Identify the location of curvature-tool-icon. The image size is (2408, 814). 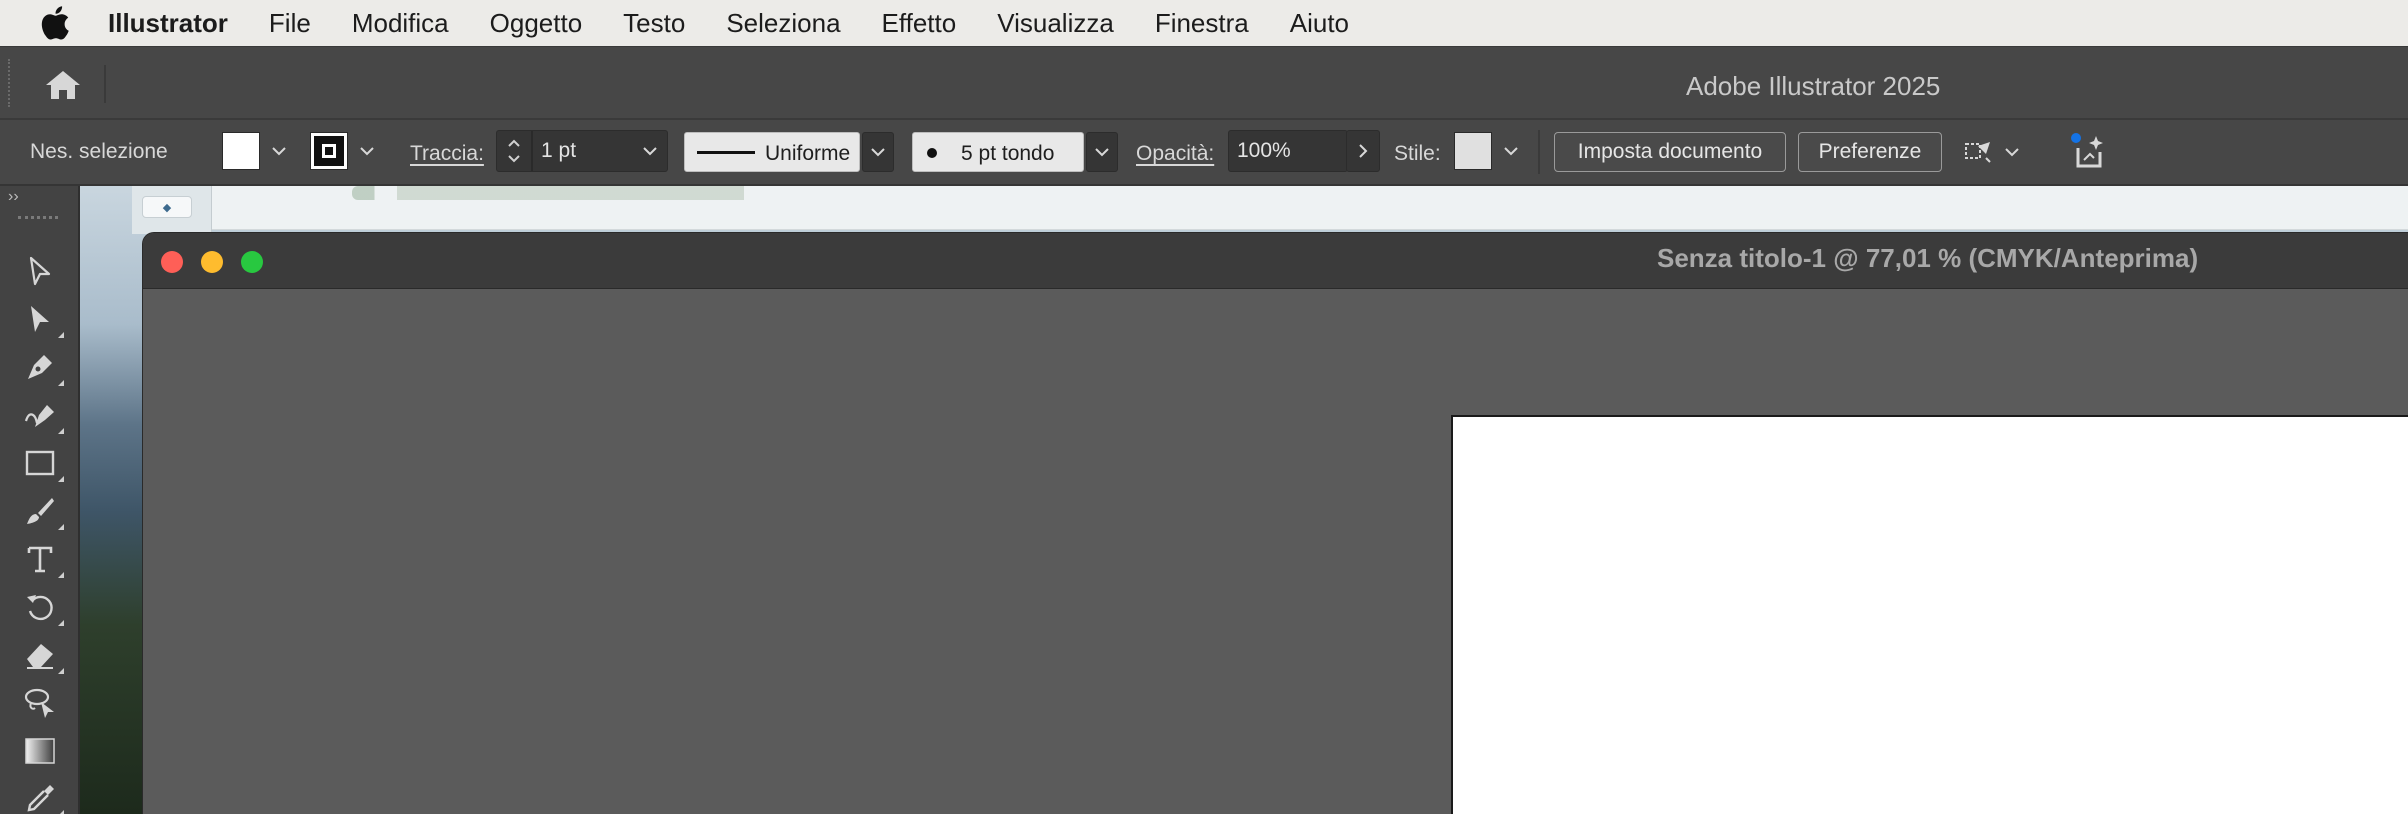
(40, 415).